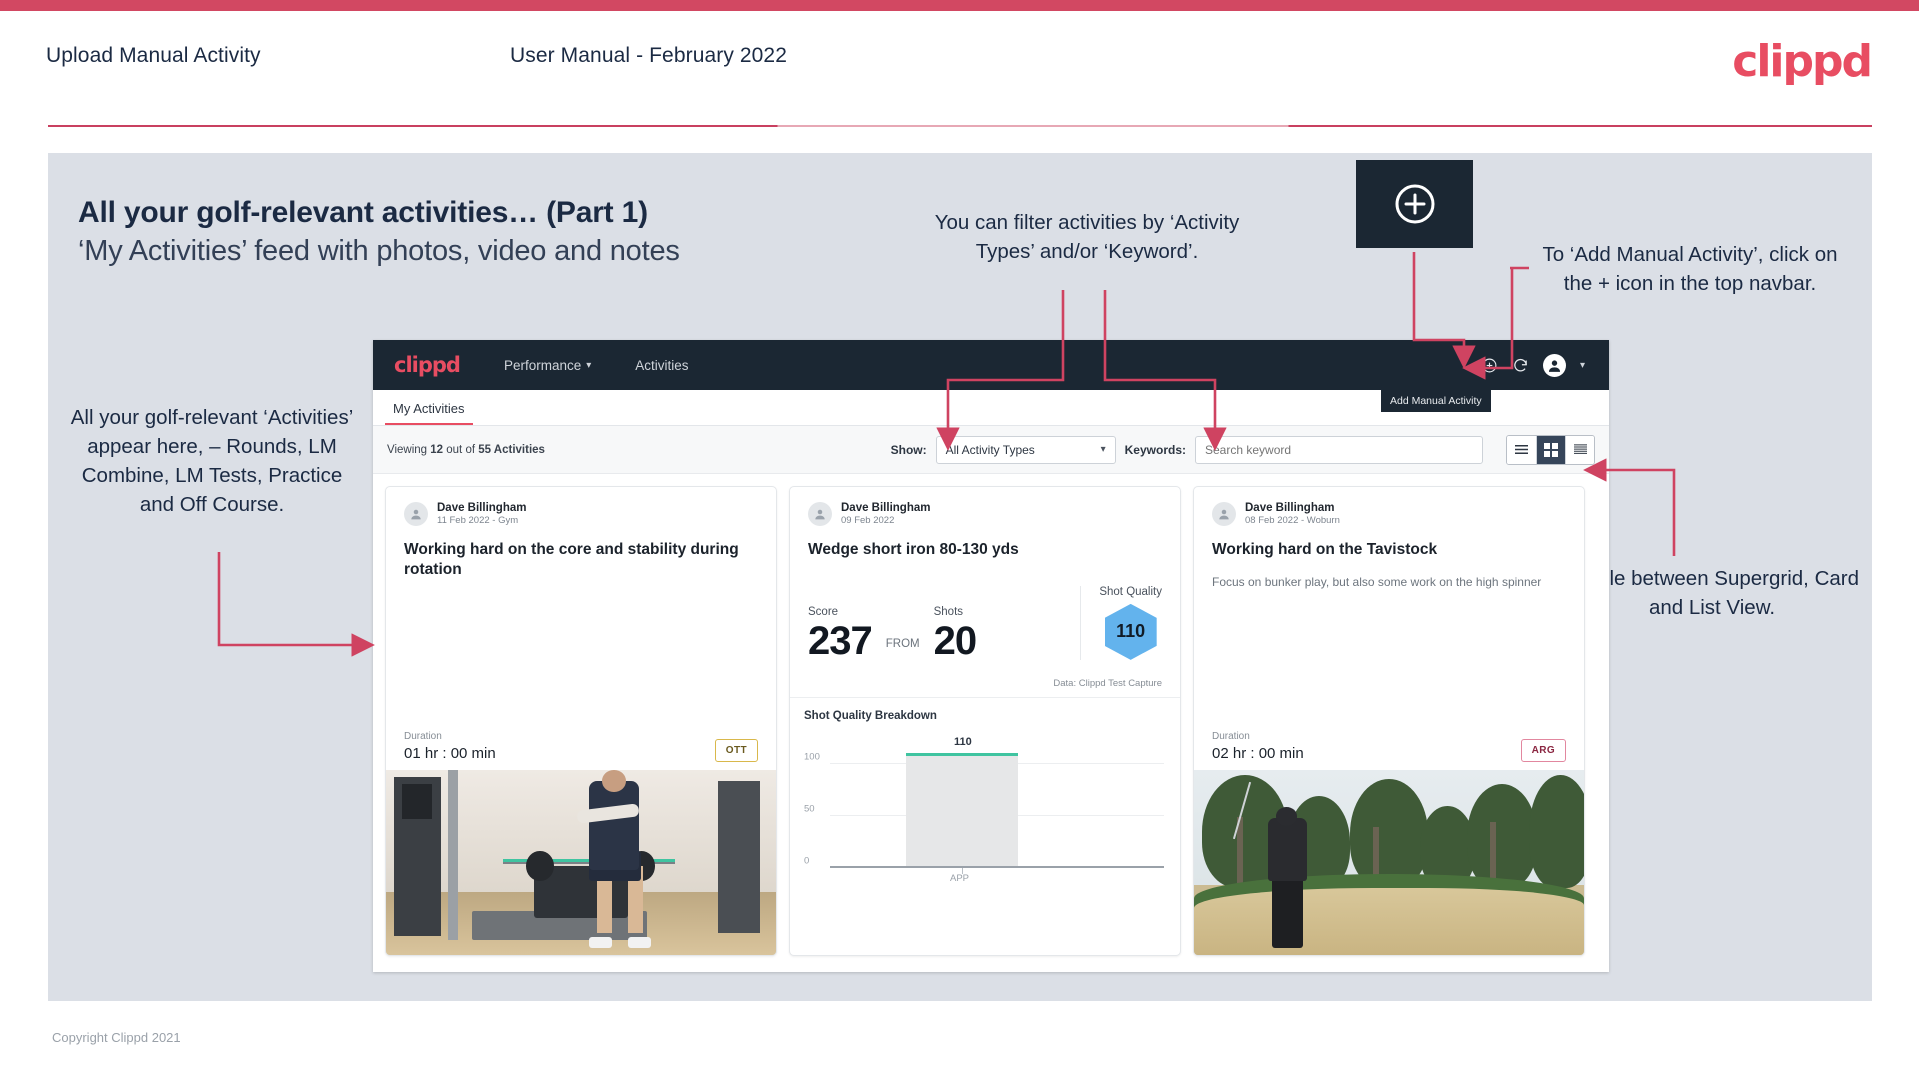 This screenshot has width=1919, height=1079. I want to click on view-mode-toggle-group, so click(1550, 449).